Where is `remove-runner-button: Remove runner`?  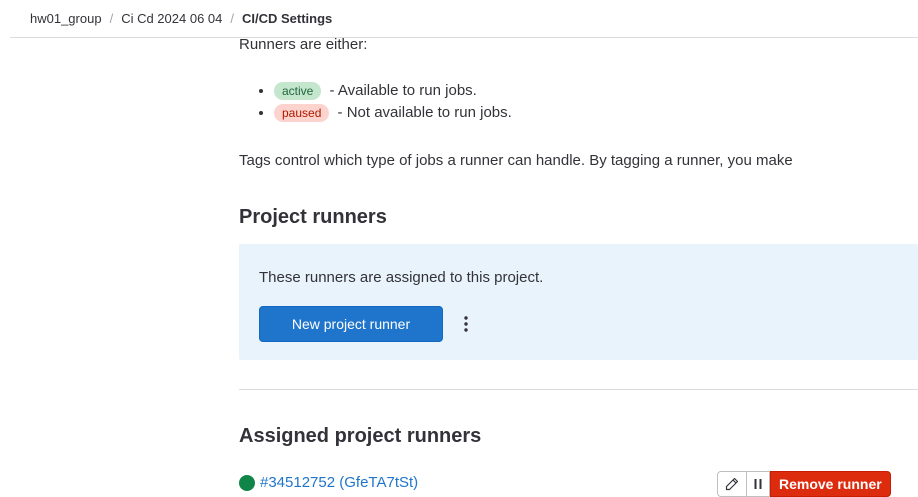
remove-runner-button: Remove runner is located at coordinates (830, 484).